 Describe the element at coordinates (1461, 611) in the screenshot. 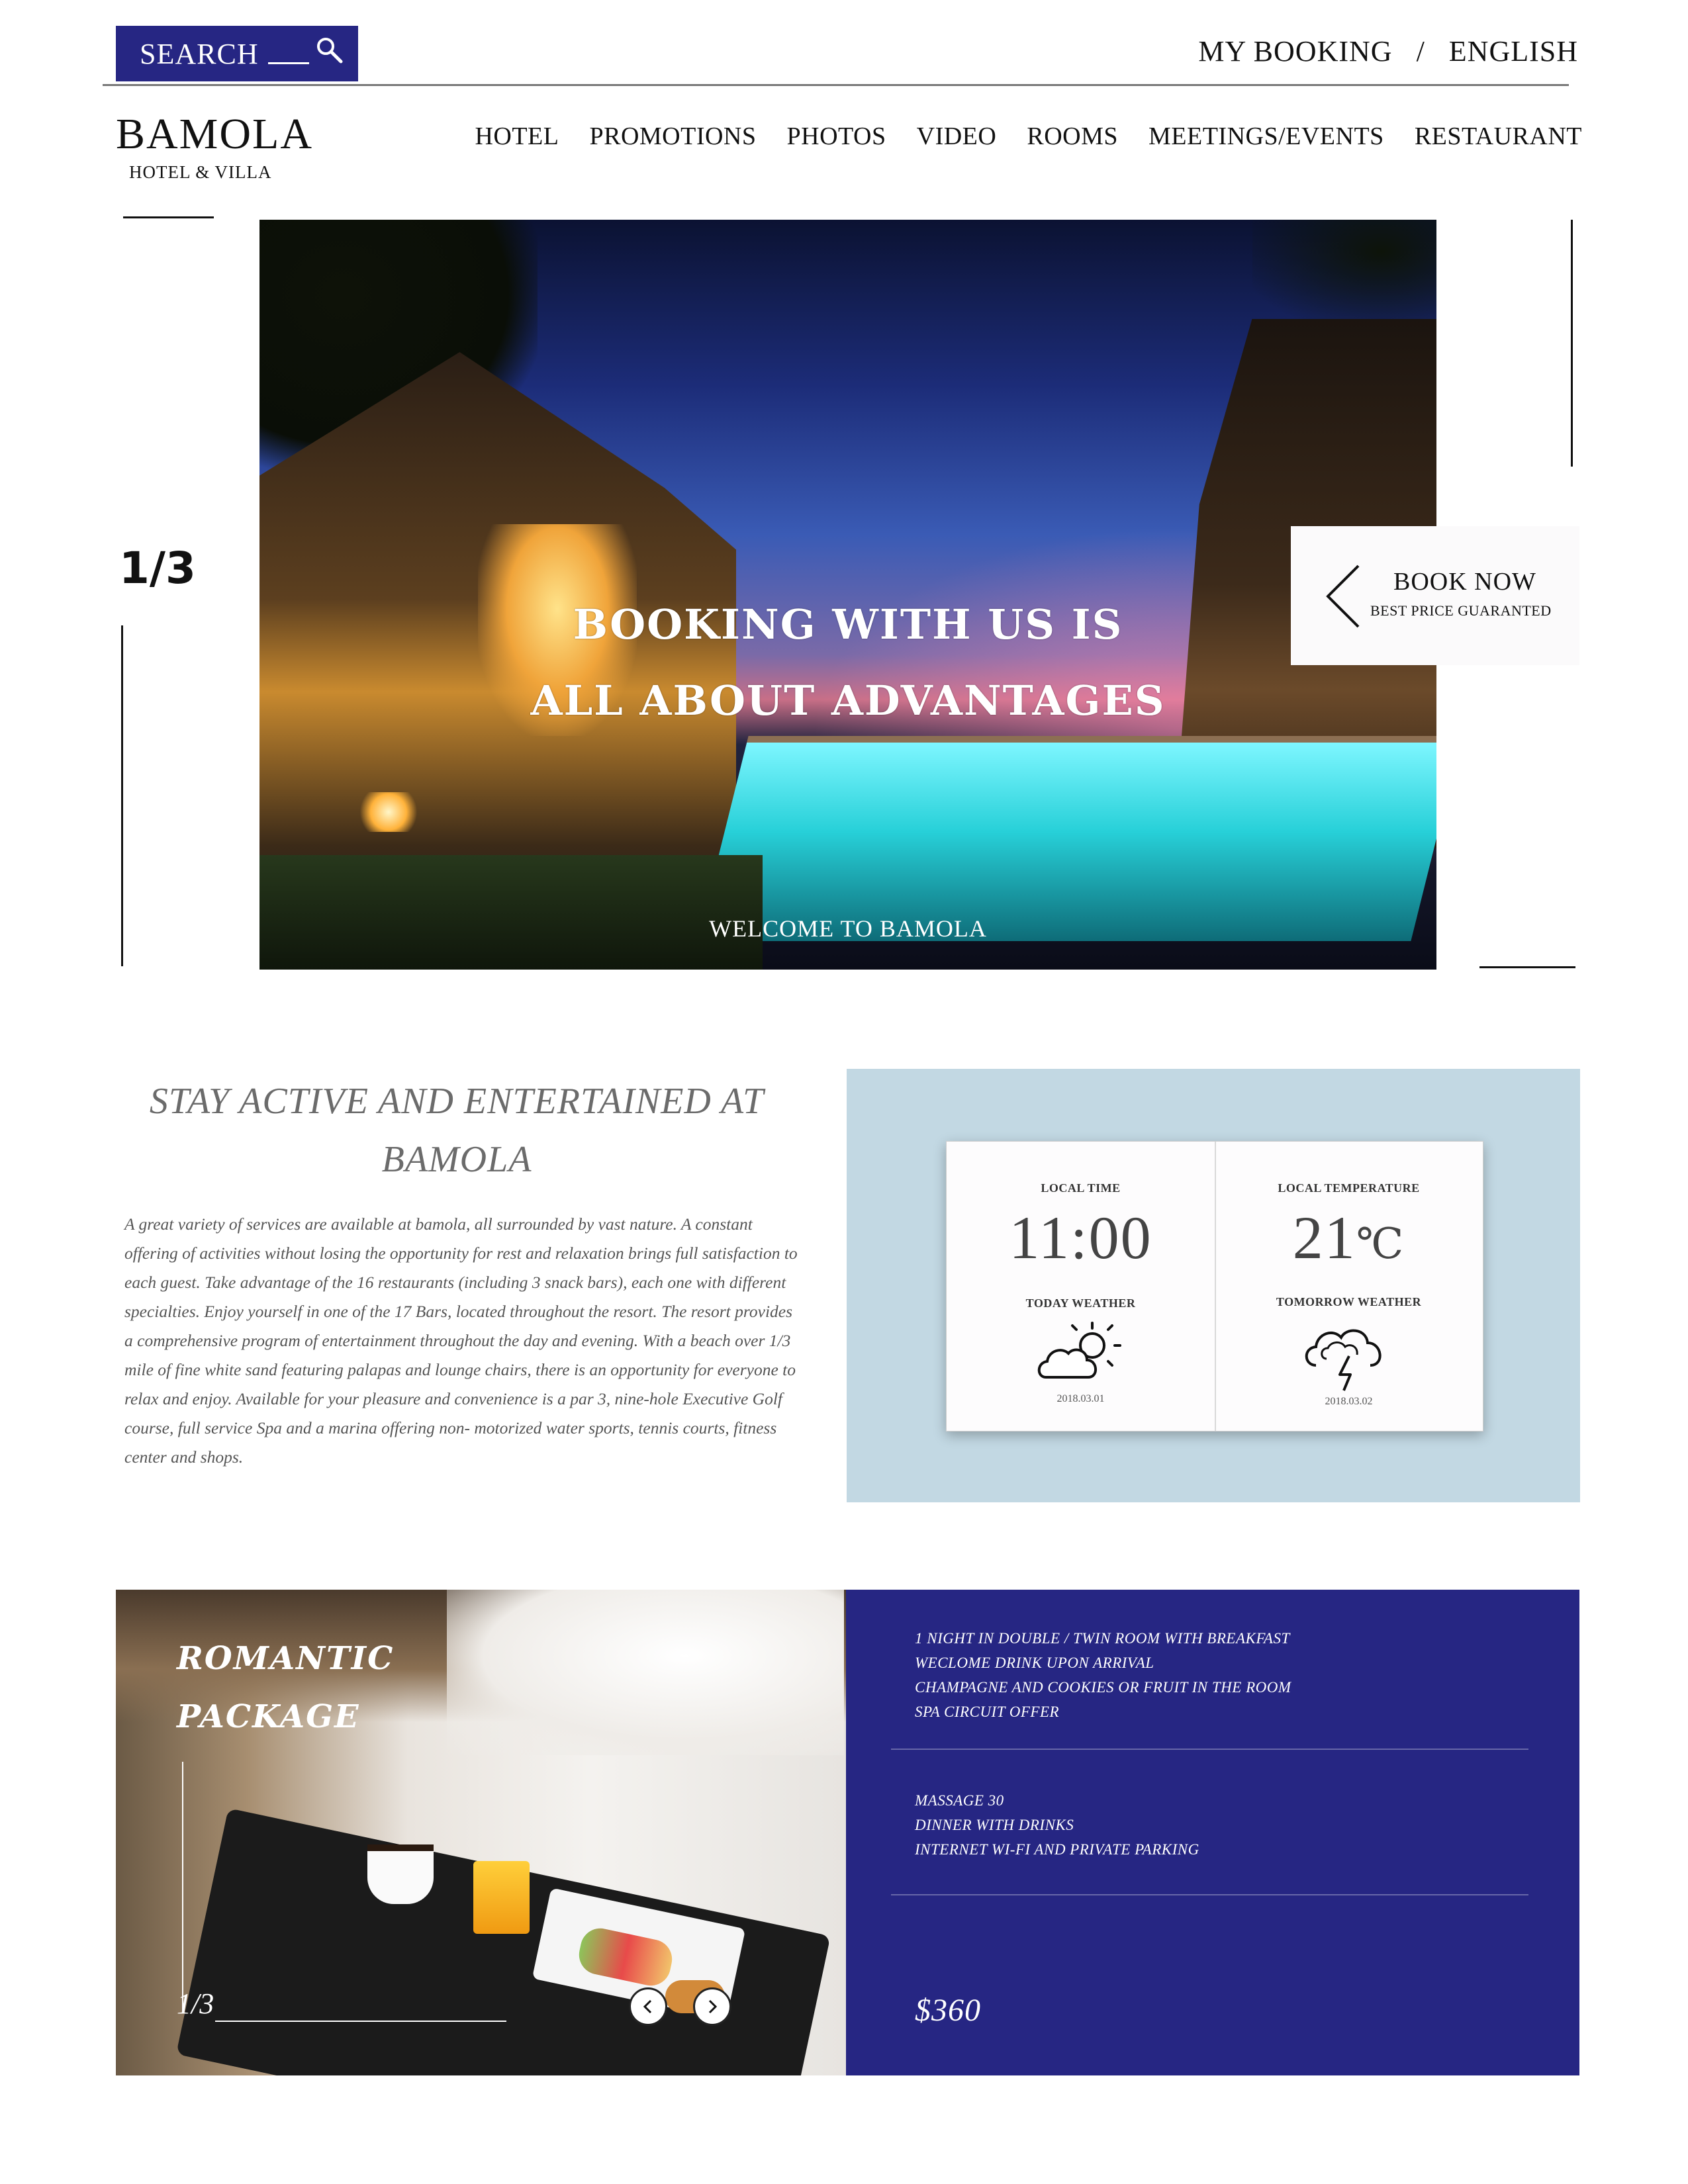

I see `book-now-subtitle: BEST PRICE GUARANTED` at that location.